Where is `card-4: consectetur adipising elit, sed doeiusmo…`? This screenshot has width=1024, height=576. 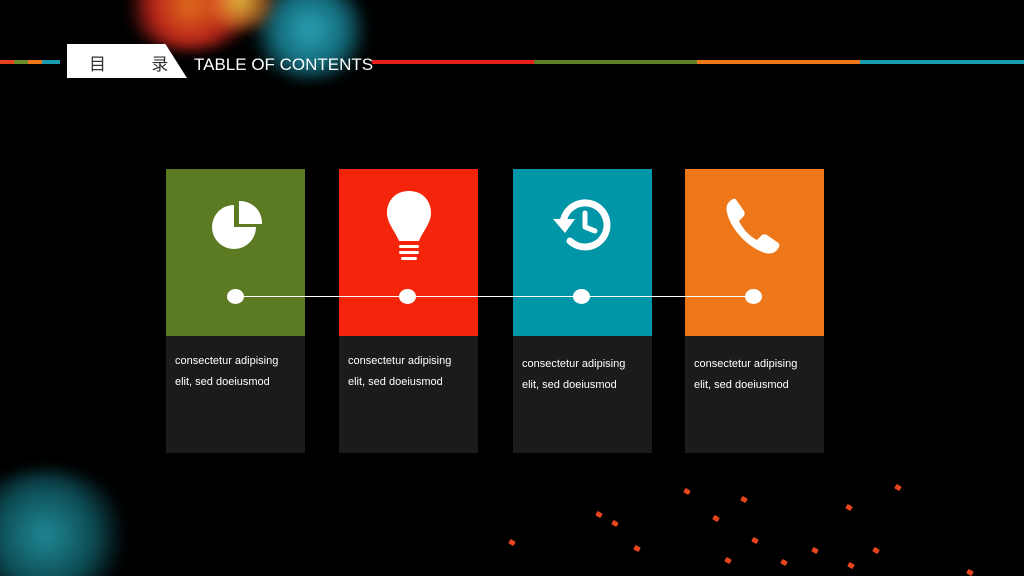 card-4: consectetur adipising elit, sed doeiusmo… is located at coordinates (754, 311).